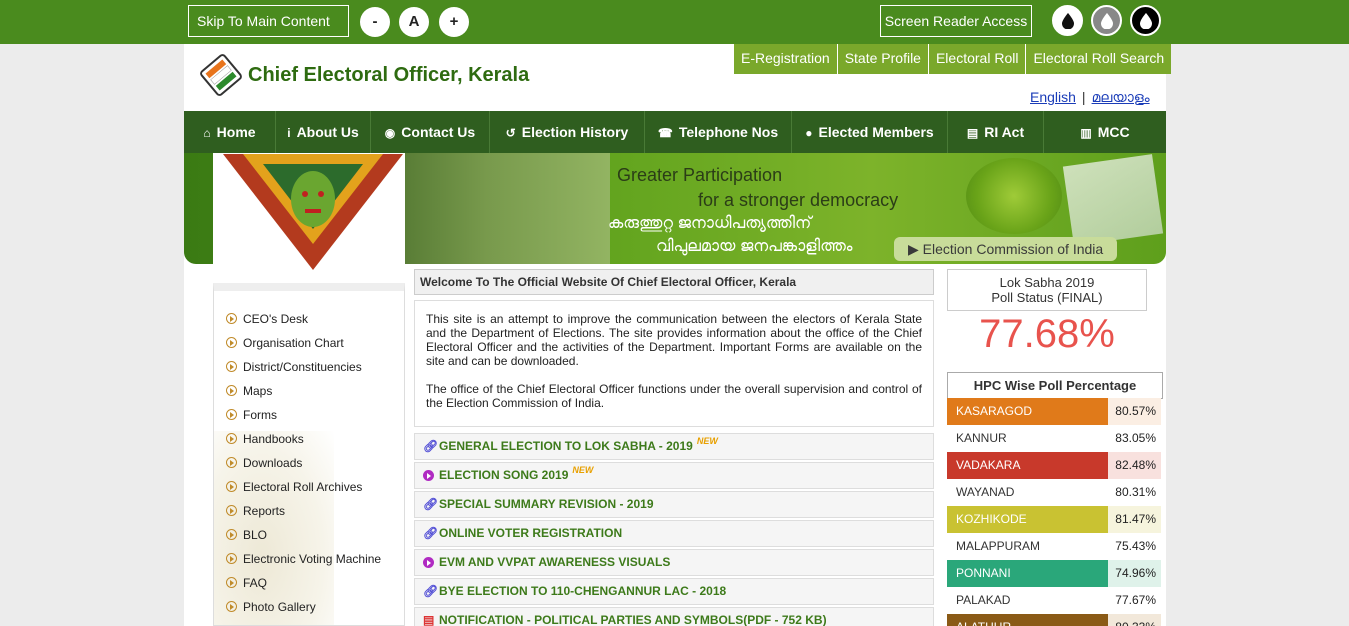  Describe the element at coordinates (327, 132) in the screenshot. I see `nav-label: About Us` at that location.